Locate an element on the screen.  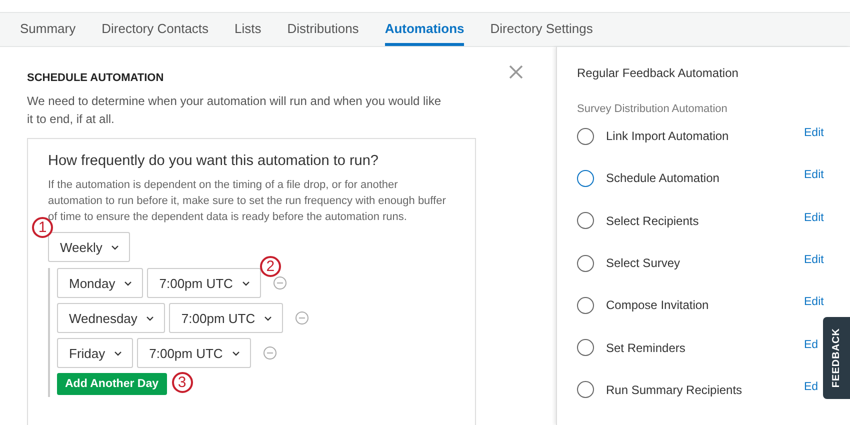
step-label: Run Summary Recipients is located at coordinates (675, 389).